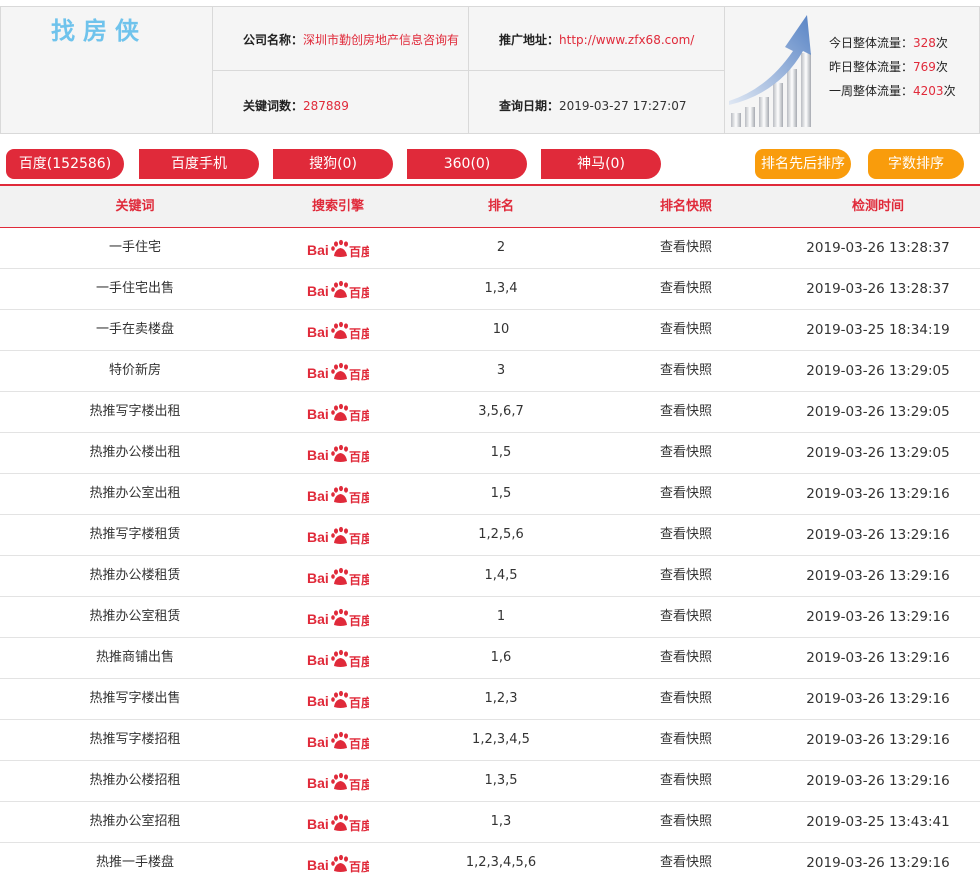 This screenshot has width=980, height=877. I want to click on keyword-cell: 热推办公楼出租, so click(135, 452).